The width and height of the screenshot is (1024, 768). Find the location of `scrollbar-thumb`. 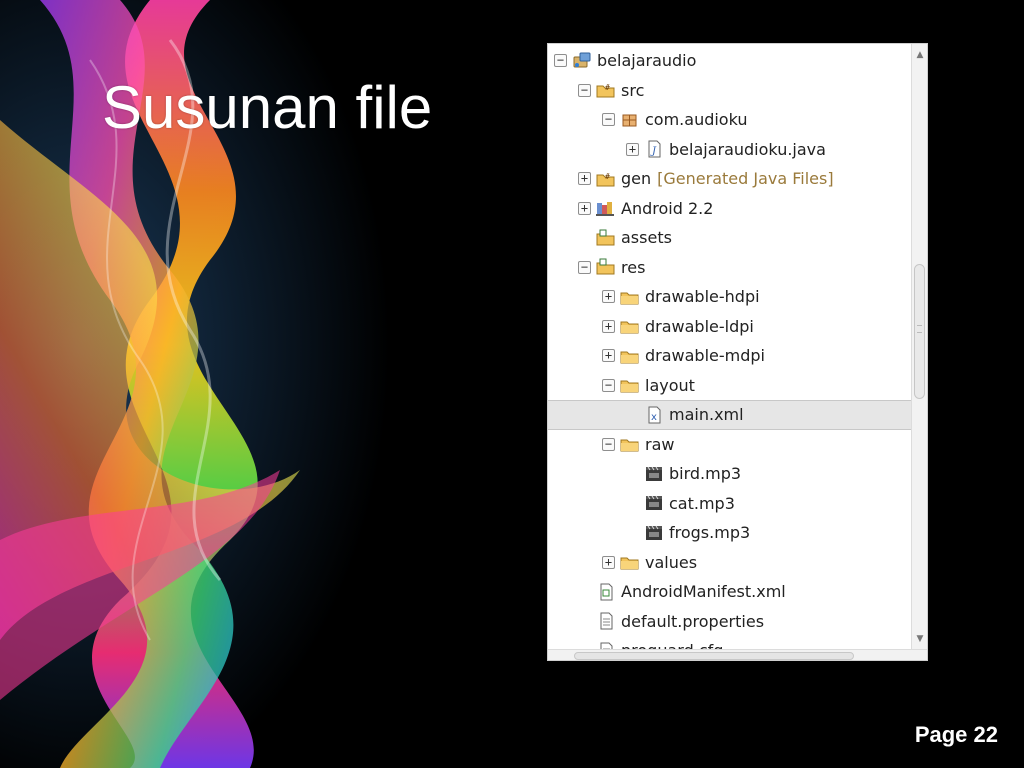

scrollbar-thumb is located at coordinates (919, 331).